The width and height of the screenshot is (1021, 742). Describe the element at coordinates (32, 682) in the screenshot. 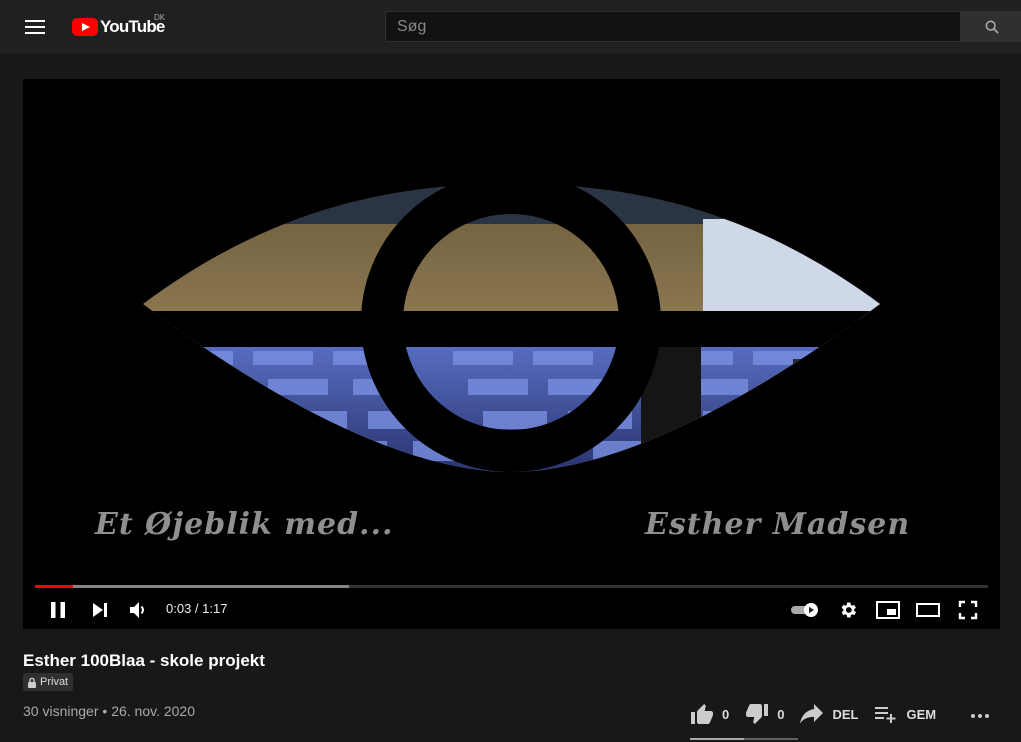

I see `lock-icon` at that location.